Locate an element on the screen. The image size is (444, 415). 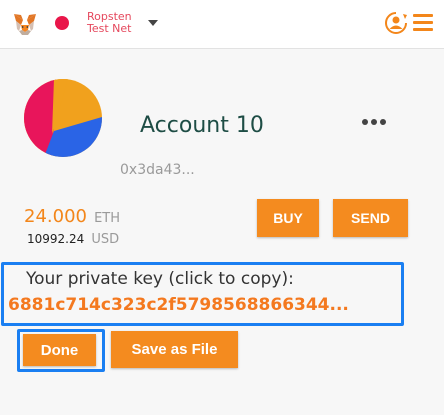
usd-unit: USD is located at coordinates (105, 239).